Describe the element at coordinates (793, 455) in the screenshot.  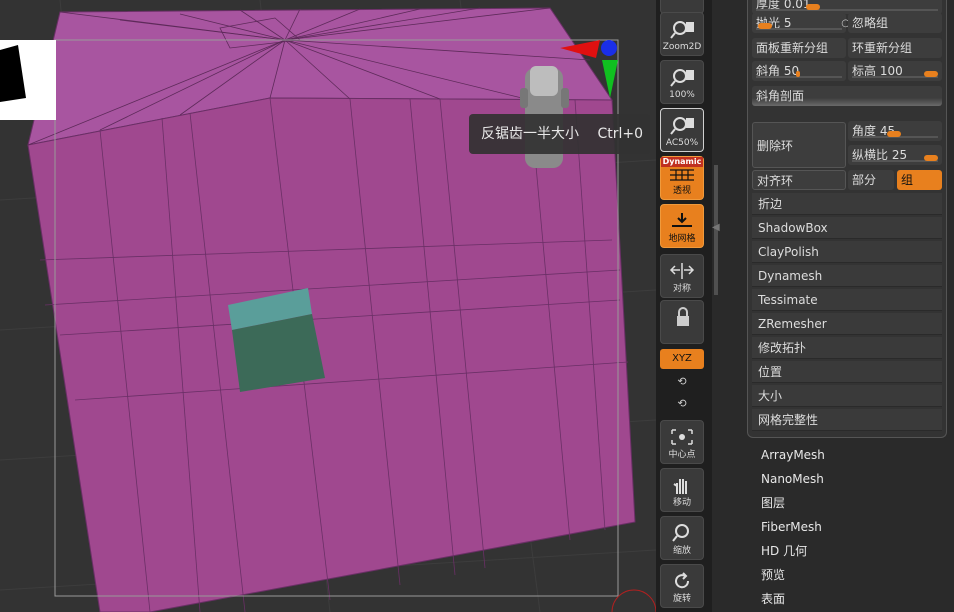
I see `arraymesh-subpalette: ArrayMesh` at that location.